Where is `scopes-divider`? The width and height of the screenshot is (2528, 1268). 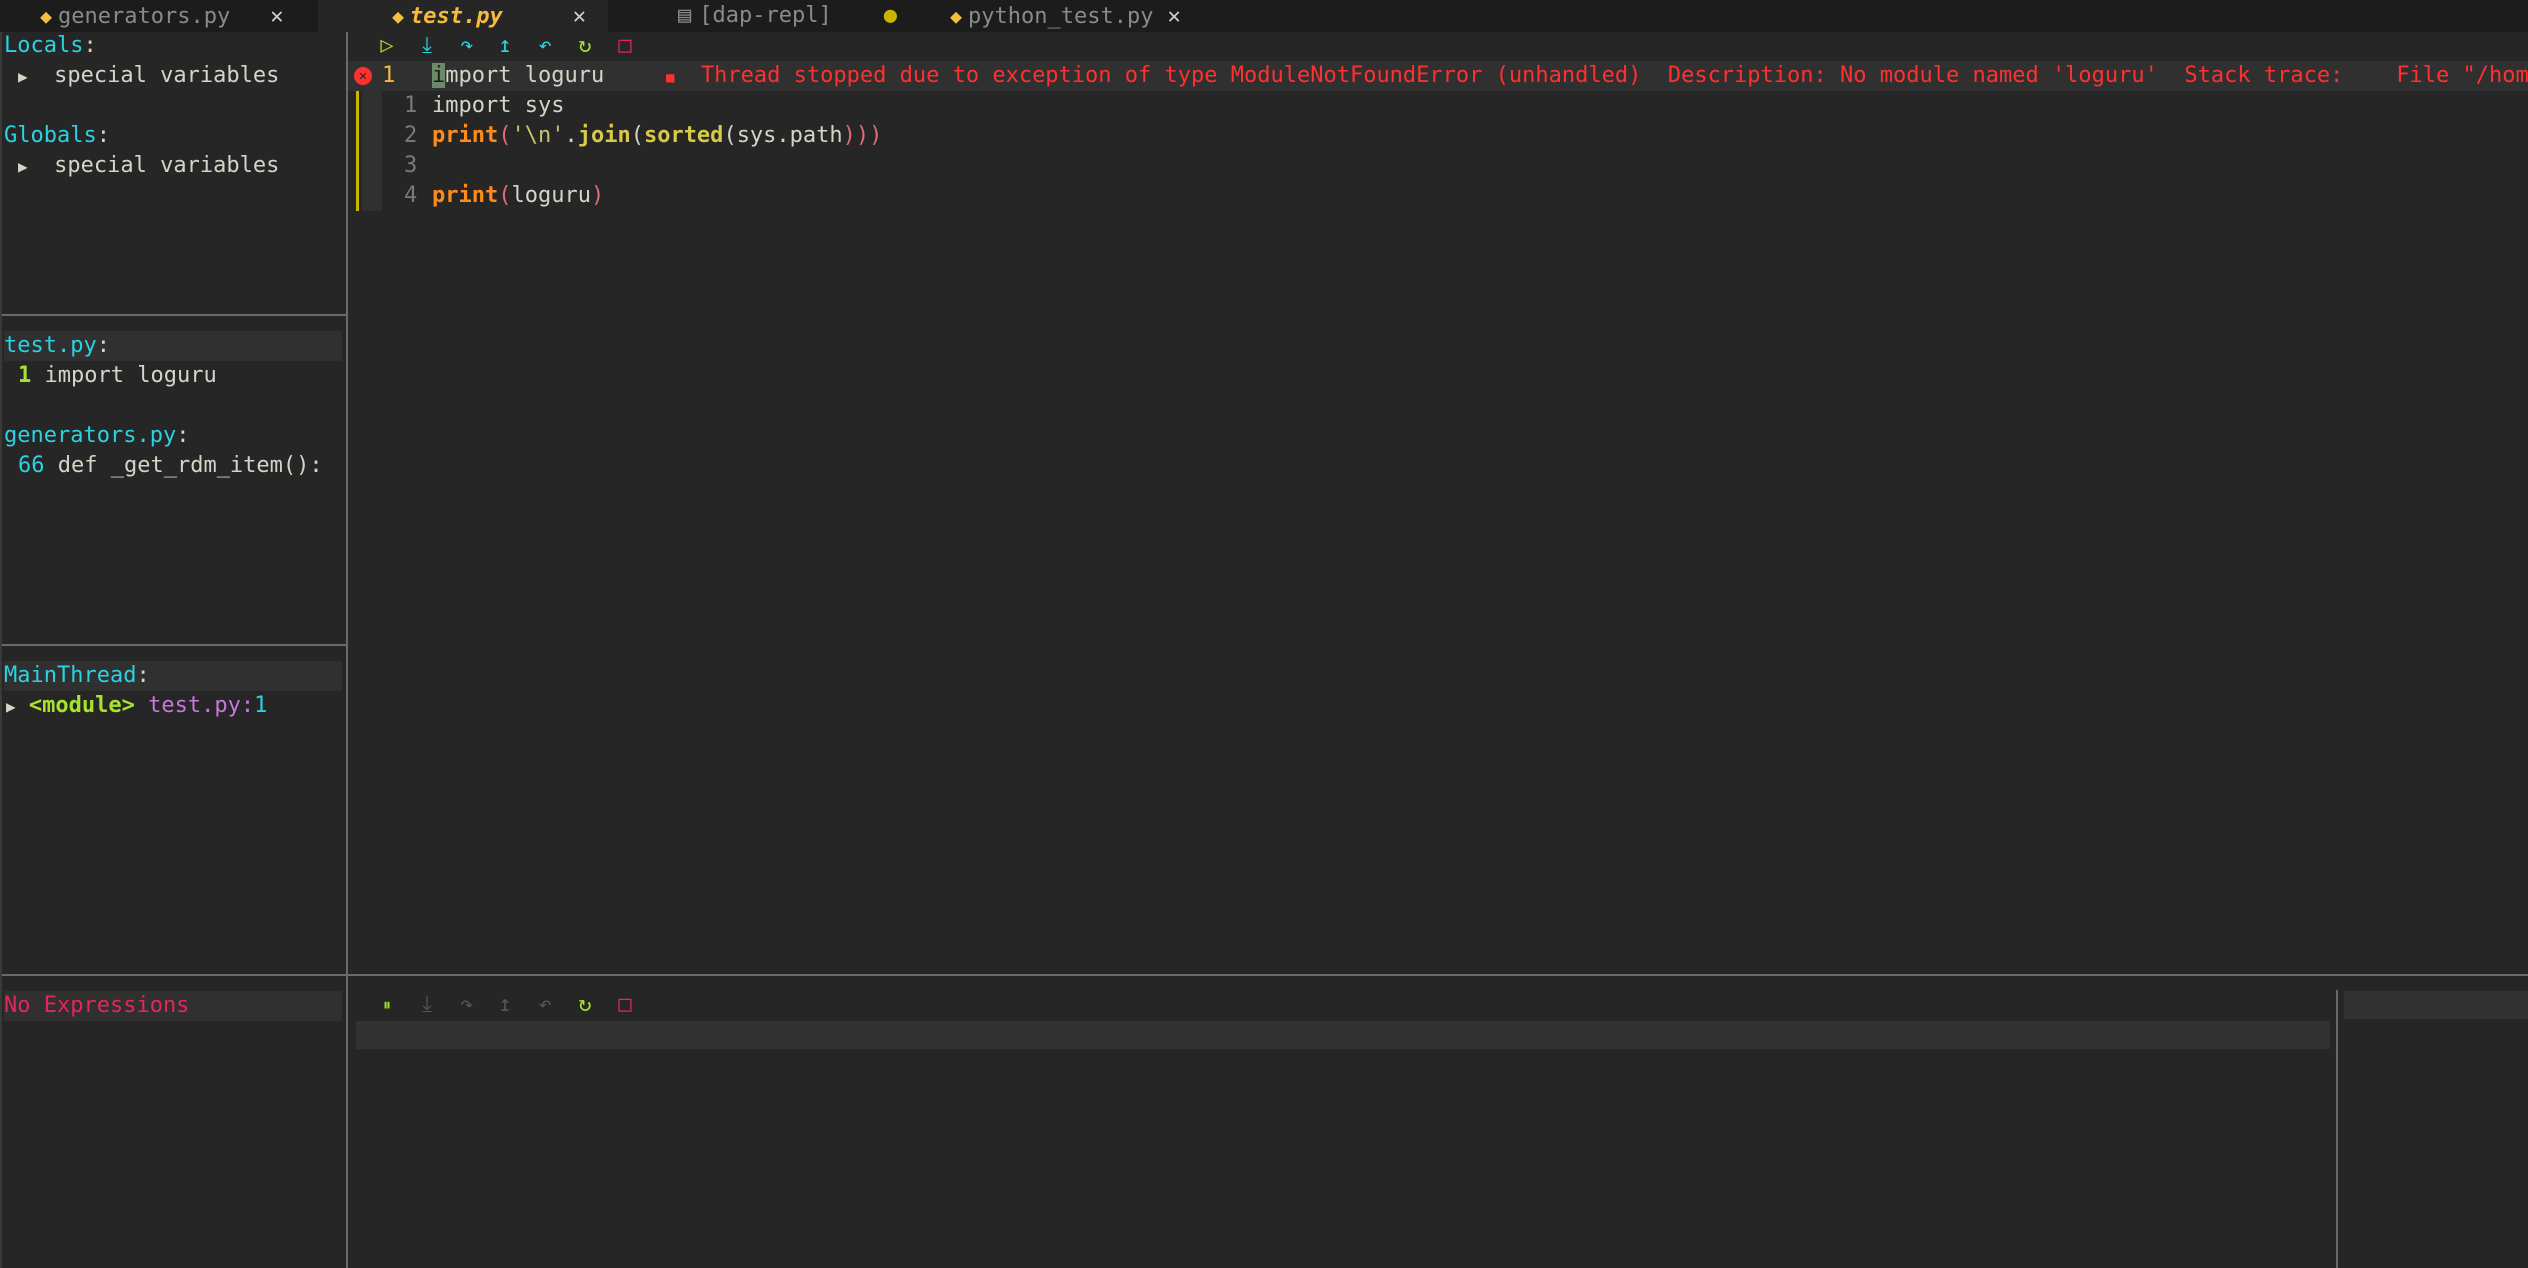 scopes-divider is located at coordinates (174, 315).